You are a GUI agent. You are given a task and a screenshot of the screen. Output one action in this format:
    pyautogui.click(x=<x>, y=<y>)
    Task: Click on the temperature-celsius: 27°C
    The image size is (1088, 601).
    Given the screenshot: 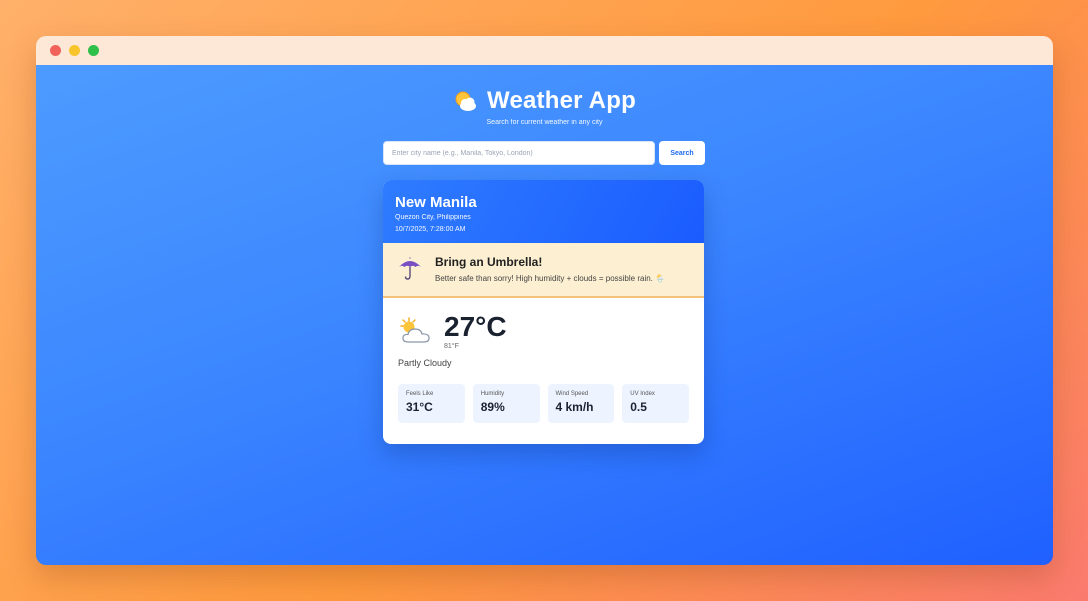 What is the action you would take?
    pyautogui.click(x=475, y=326)
    